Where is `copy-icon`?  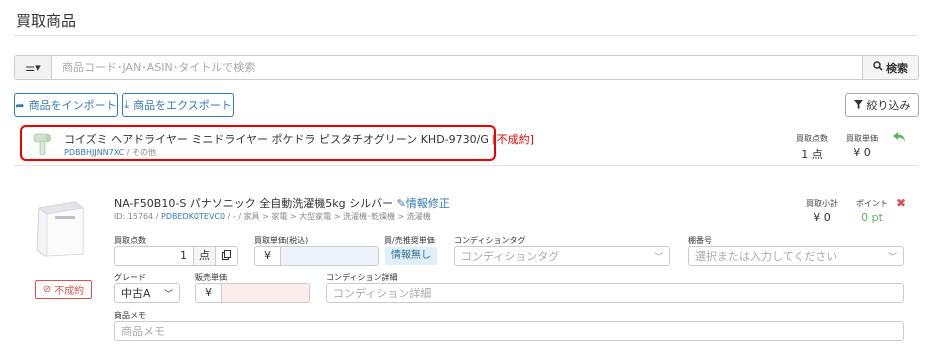 copy-icon is located at coordinates (226, 256).